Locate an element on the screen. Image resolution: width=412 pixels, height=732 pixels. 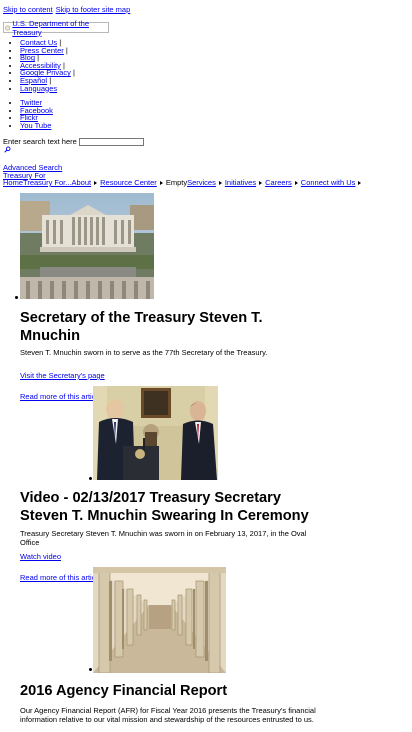
slide-title: 2016 Agency Financial Report is located at coordinates (170, 692).